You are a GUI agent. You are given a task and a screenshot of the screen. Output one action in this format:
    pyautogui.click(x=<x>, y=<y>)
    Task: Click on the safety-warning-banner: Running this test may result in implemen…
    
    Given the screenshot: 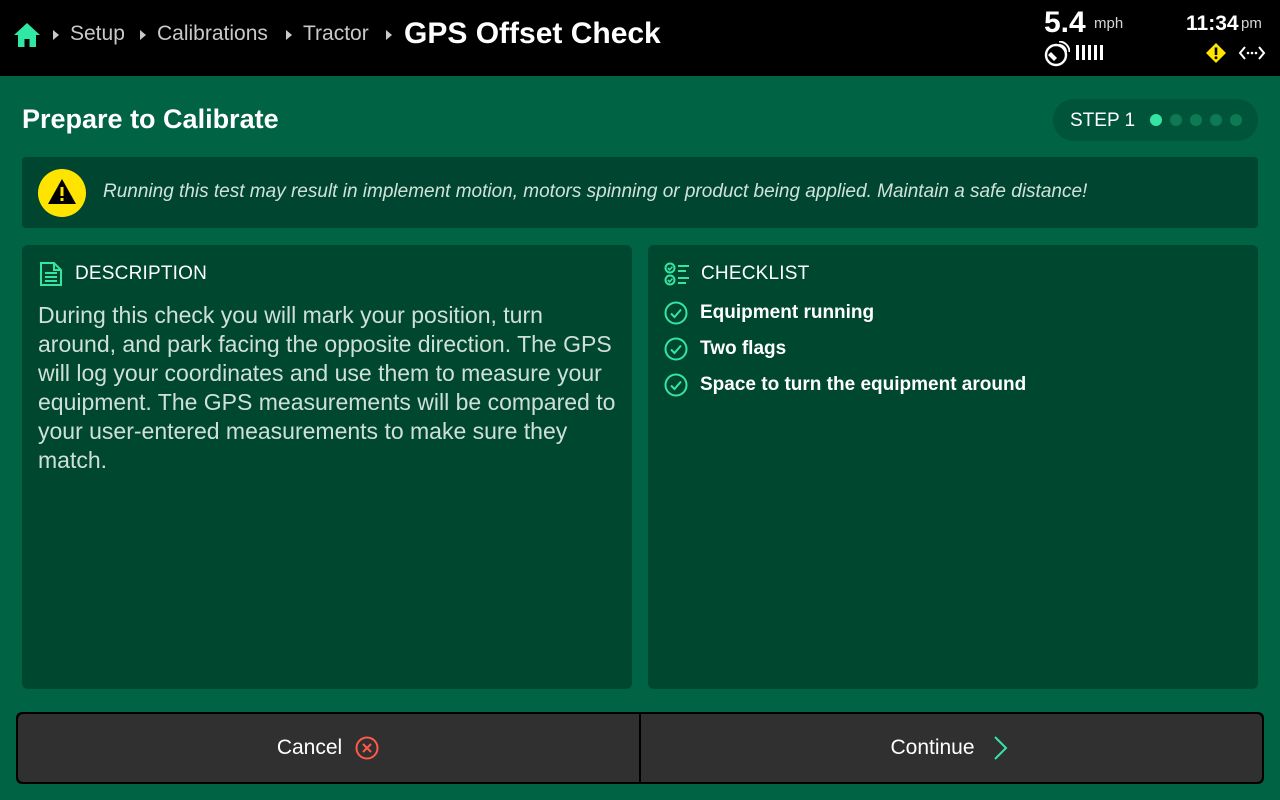 What is the action you would take?
    pyautogui.click(x=640, y=192)
    